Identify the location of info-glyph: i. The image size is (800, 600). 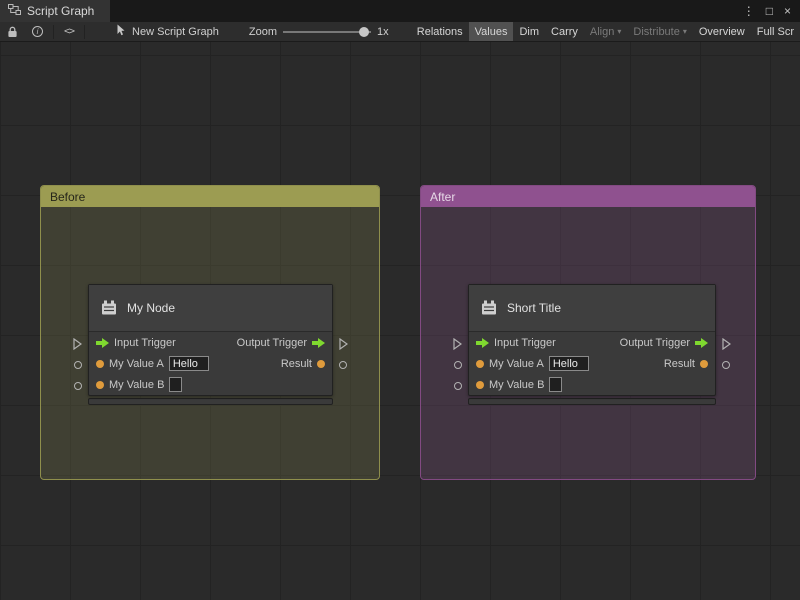
(37, 31).